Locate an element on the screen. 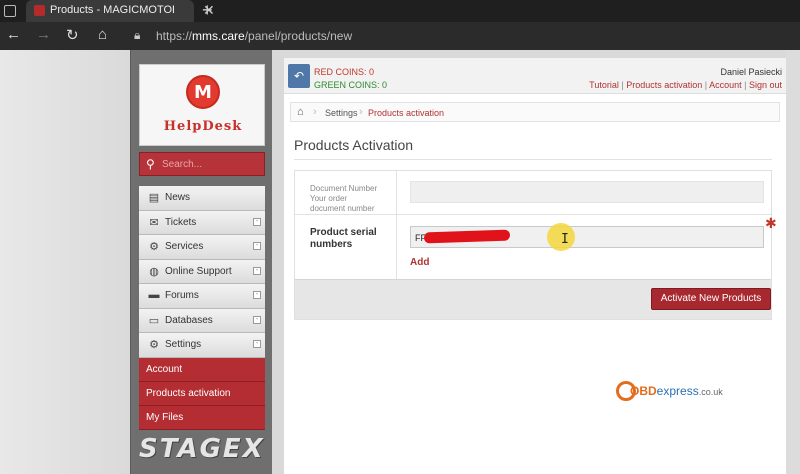 This screenshot has height=474, width=800. browser-tab: Products - MAGICMOTORSPORT ✕ is located at coordinates (120, 11).